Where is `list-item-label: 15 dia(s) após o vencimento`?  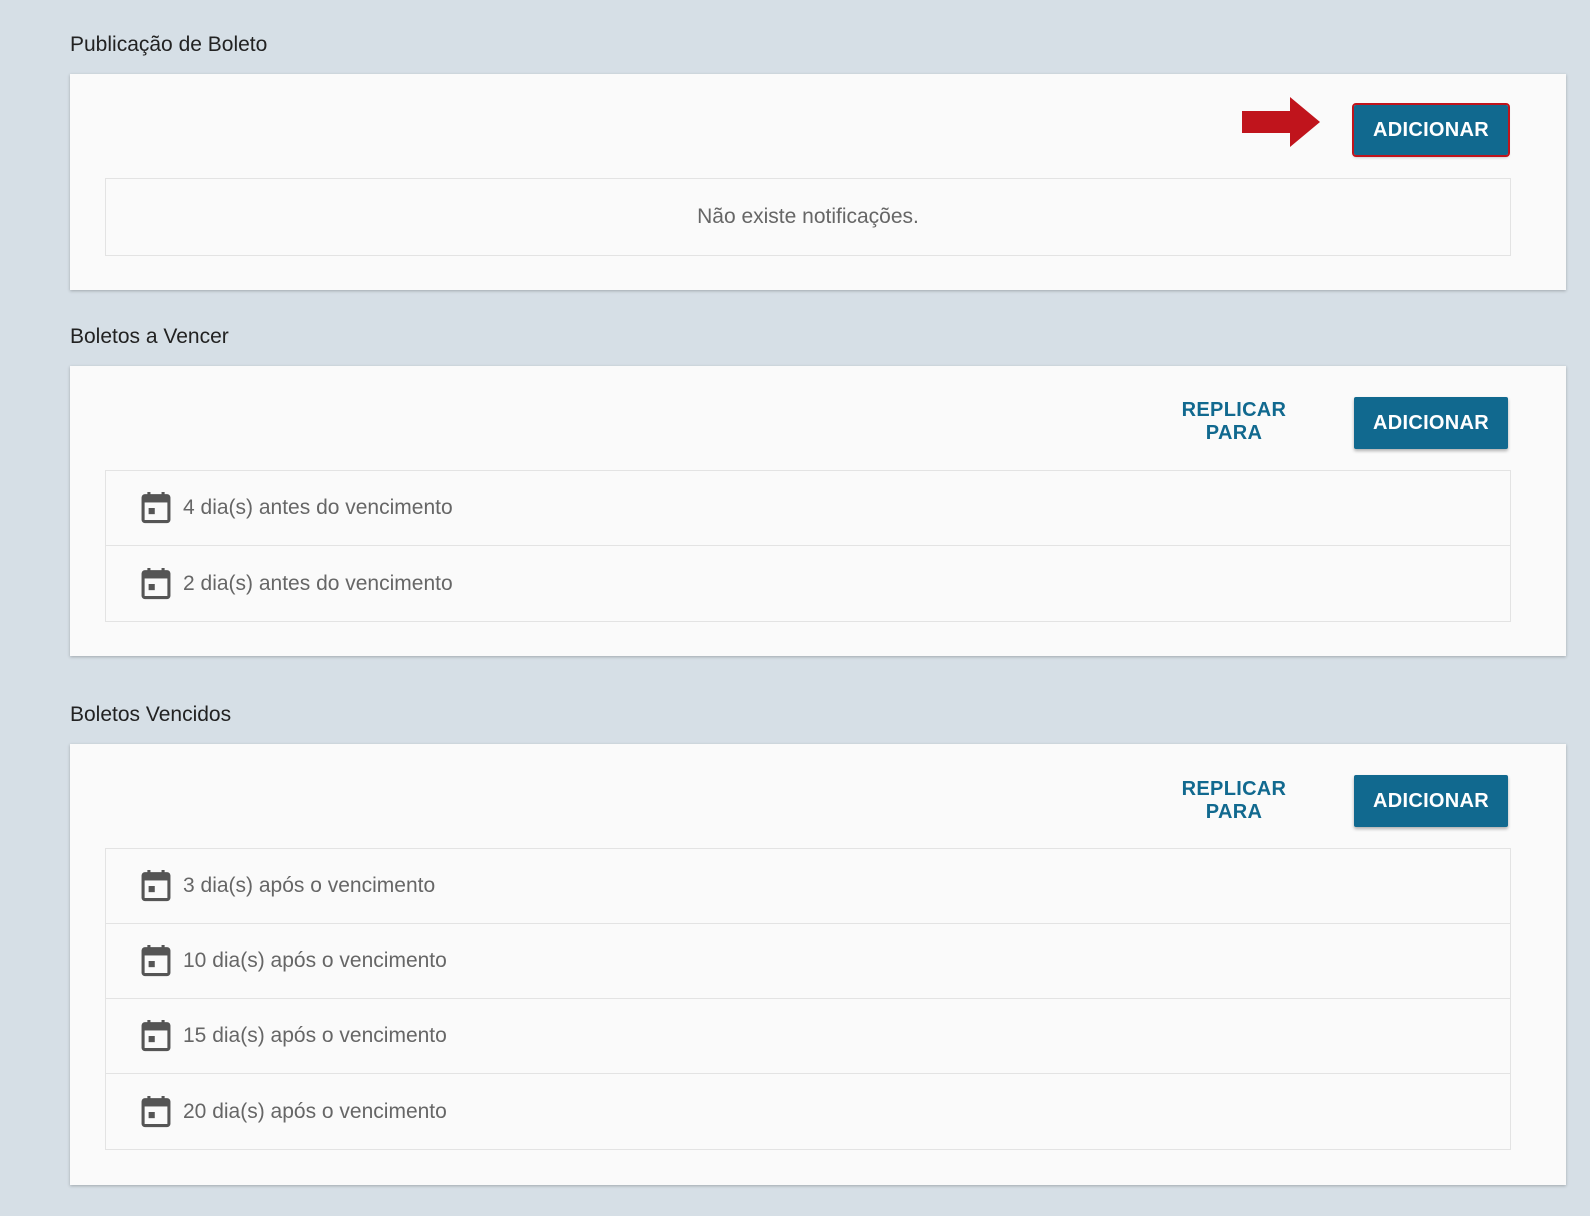
list-item-label: 15 dia(s) após o vencimento is located at coordinates (315, 1035).